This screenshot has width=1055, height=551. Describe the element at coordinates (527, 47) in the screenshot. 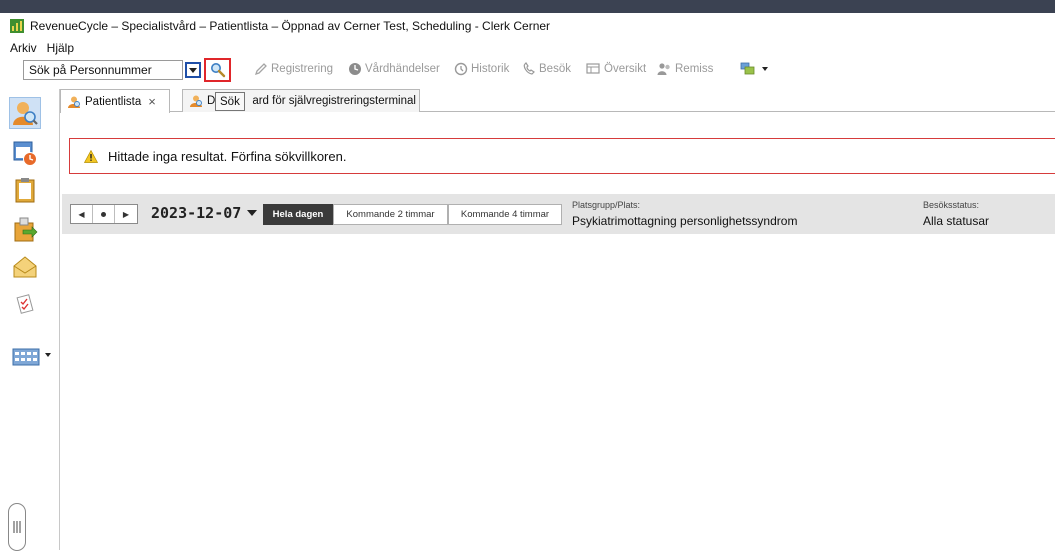

I see `menu-bar: Arkiv Hjälp` at that location.